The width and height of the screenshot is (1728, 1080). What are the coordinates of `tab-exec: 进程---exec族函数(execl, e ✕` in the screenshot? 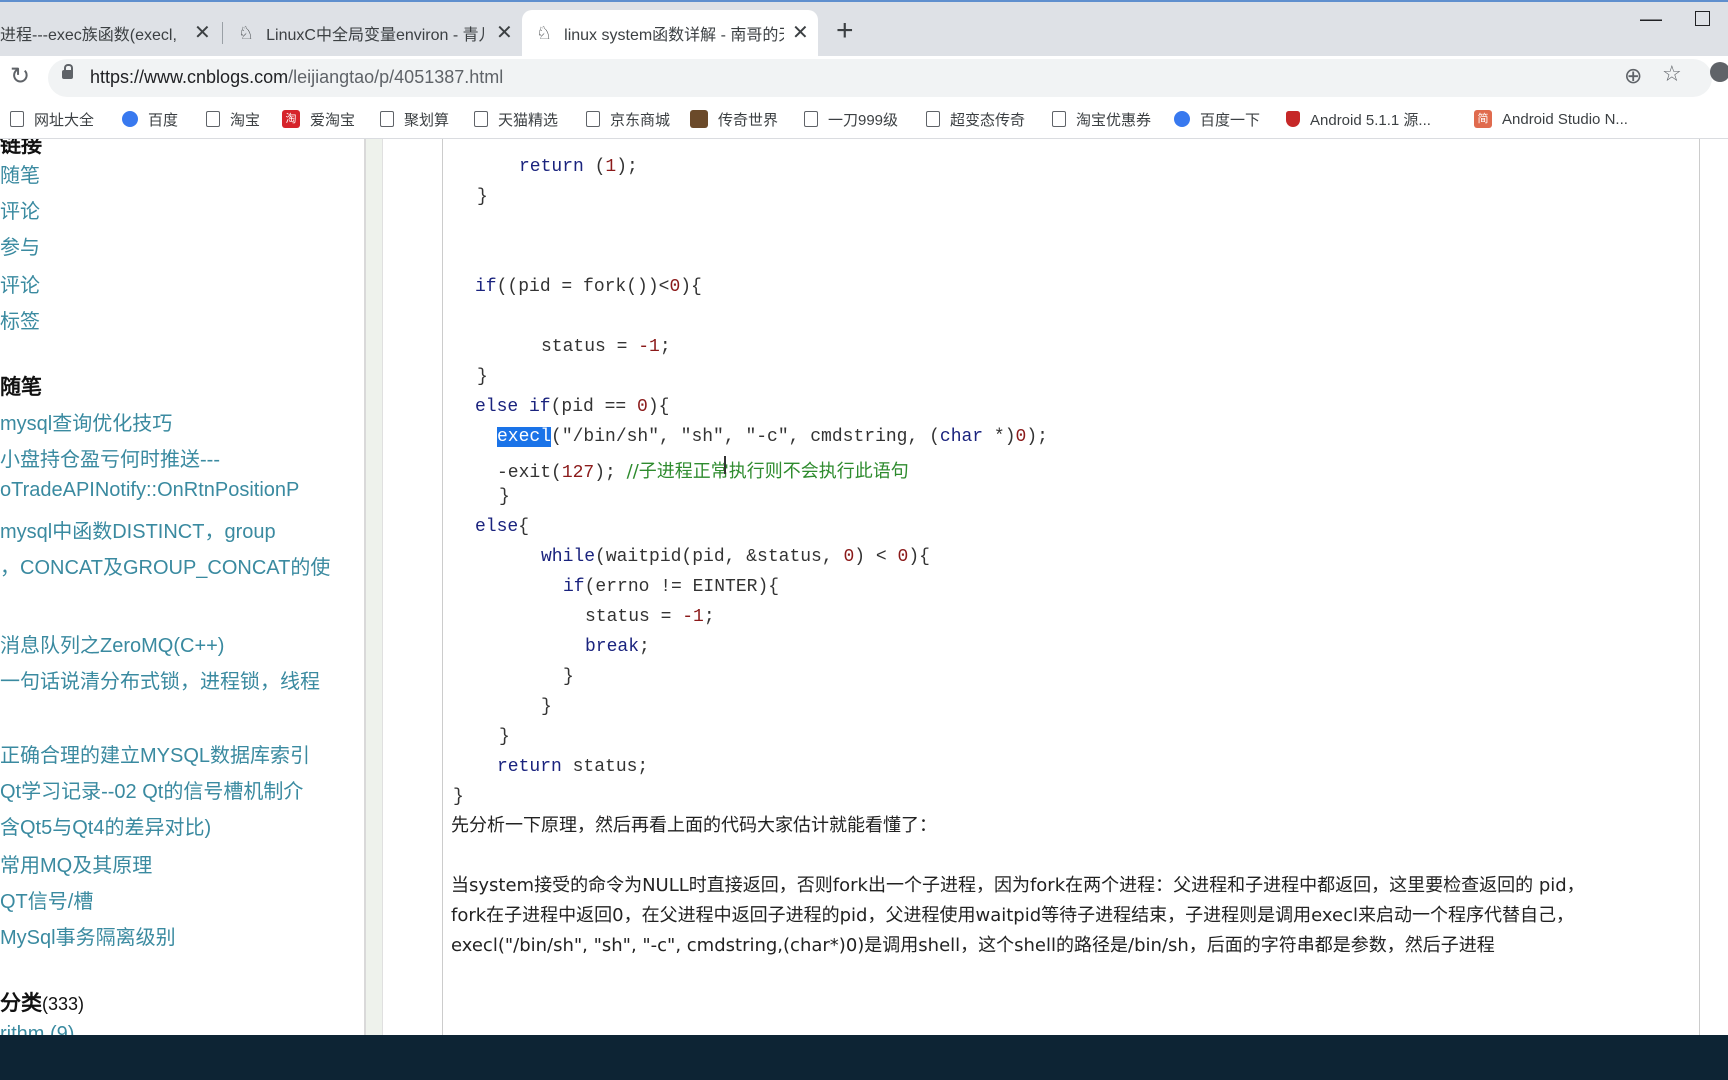 It's located at (107, 33).